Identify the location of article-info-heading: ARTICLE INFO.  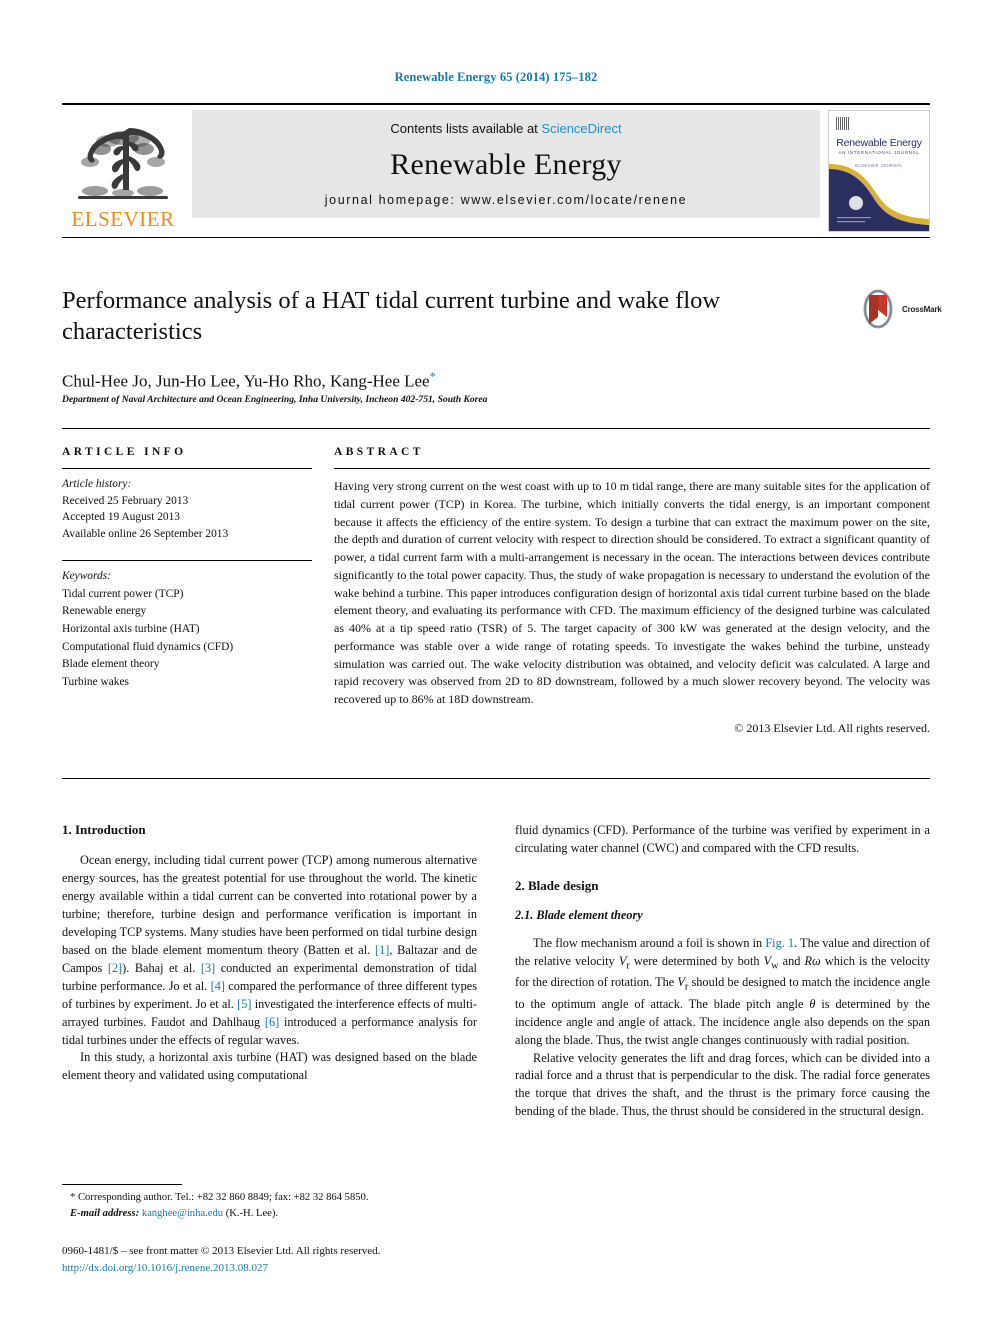
(124, 452).